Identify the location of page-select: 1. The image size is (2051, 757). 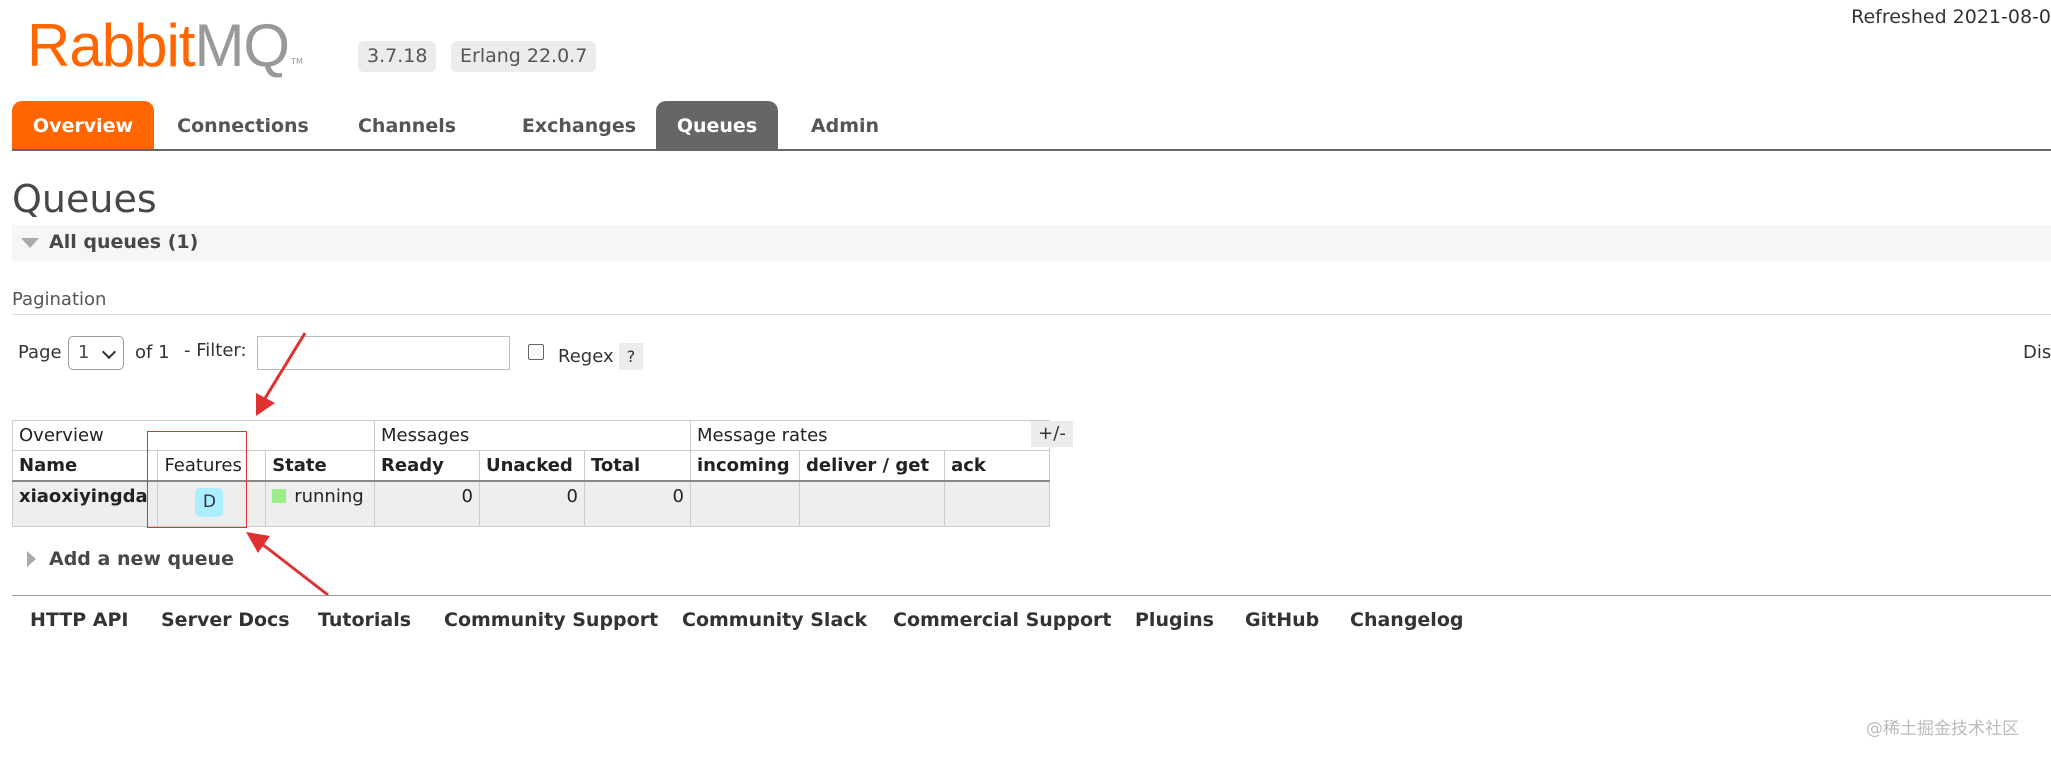
(96, 353).